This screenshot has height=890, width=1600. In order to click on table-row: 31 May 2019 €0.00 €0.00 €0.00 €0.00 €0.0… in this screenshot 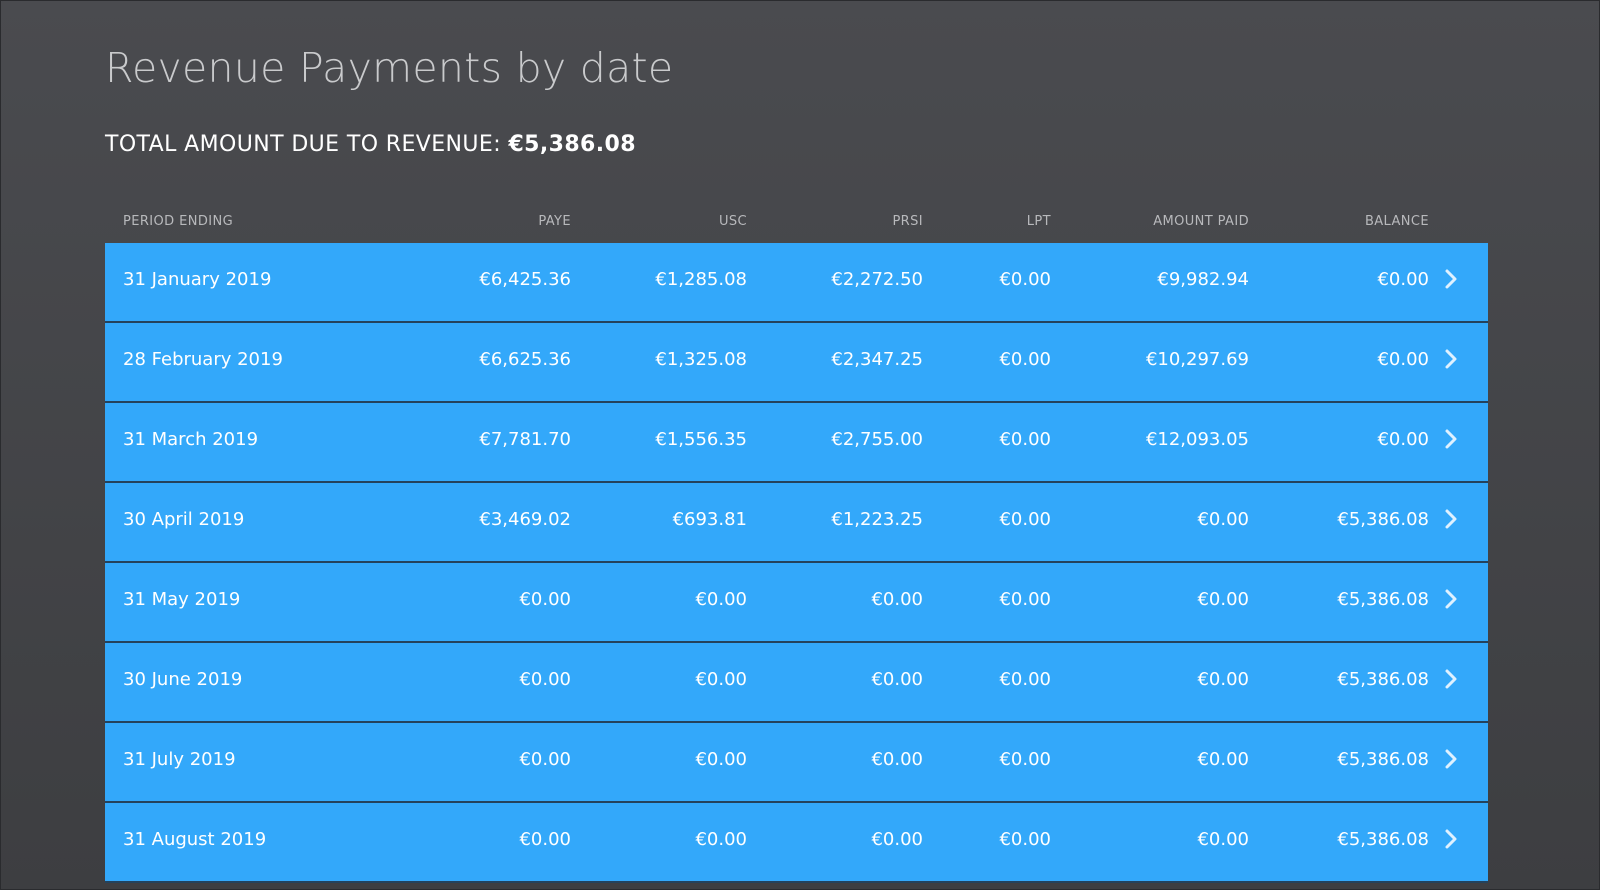, I will do `click(796, 603)`.